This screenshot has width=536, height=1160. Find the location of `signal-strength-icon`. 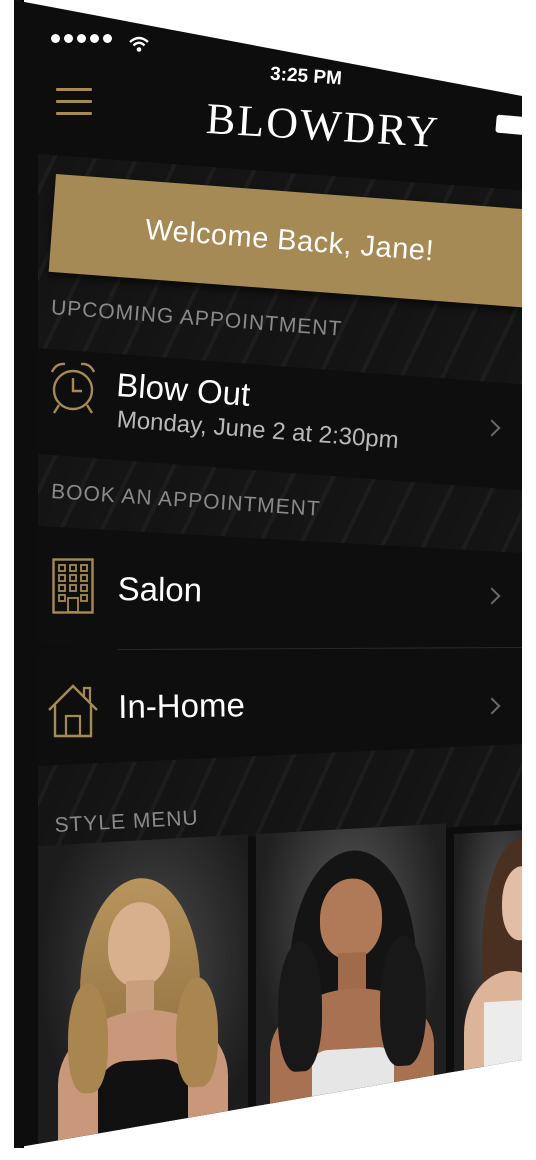

signal-strength-icon is located at coordinates (81, 38).